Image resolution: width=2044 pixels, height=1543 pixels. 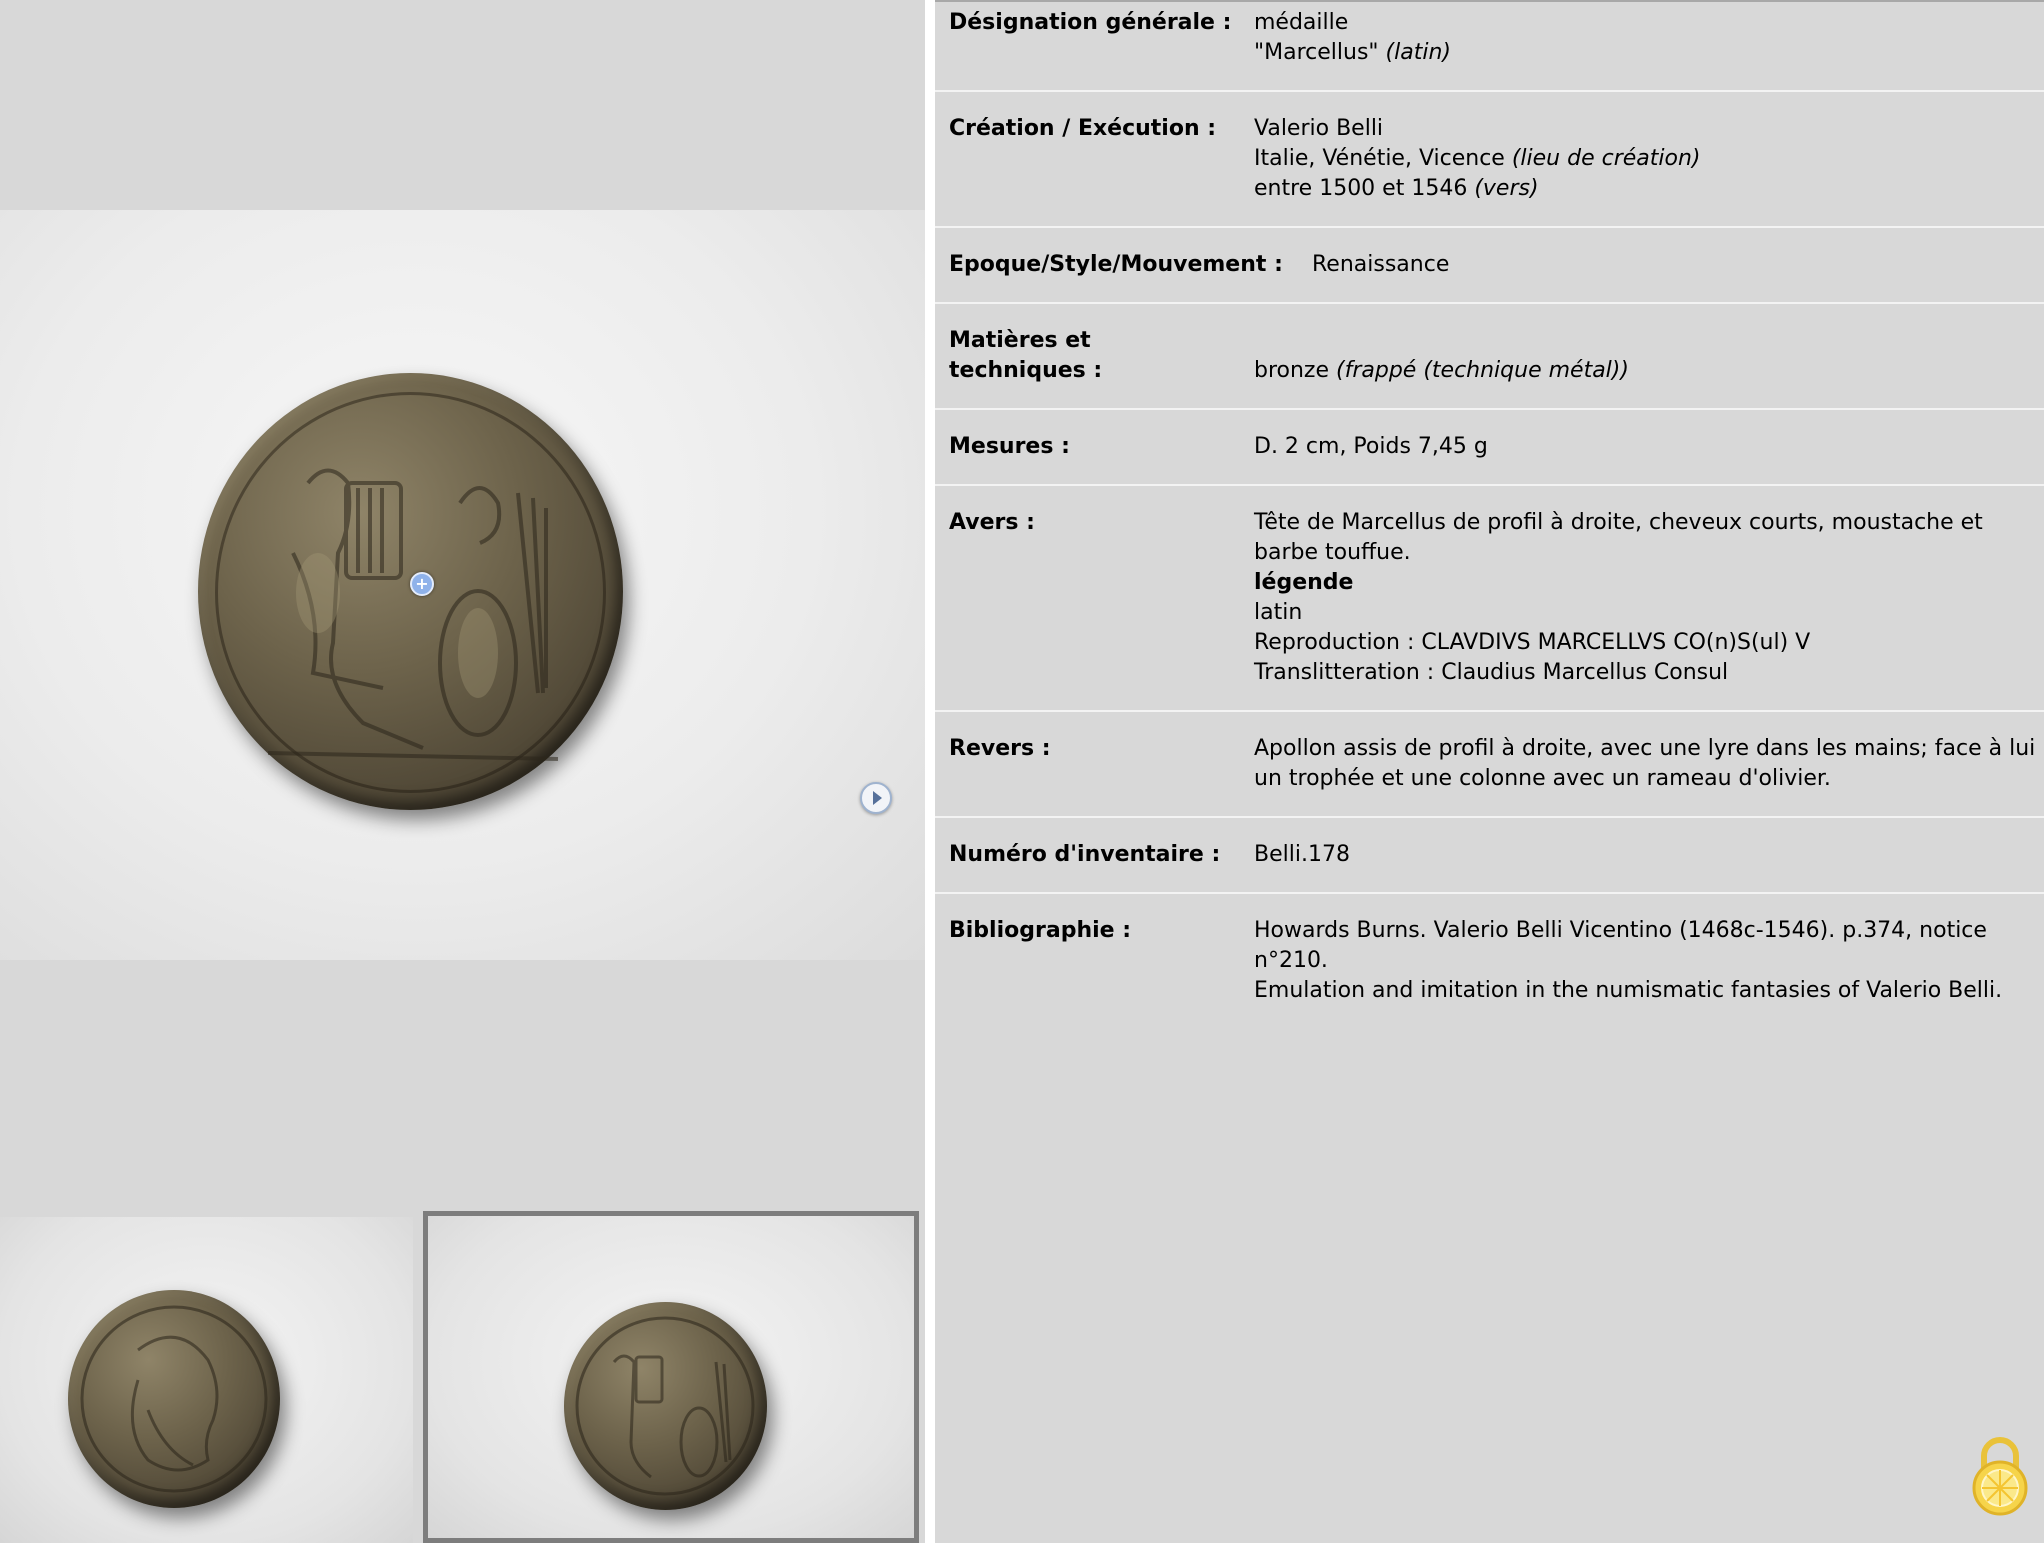 What do you see at coordinates (1396, 188) in the screenshot?
I see `creation-date: entre 1500 et 1546 (vers)` at bounding box center [1396, 188].